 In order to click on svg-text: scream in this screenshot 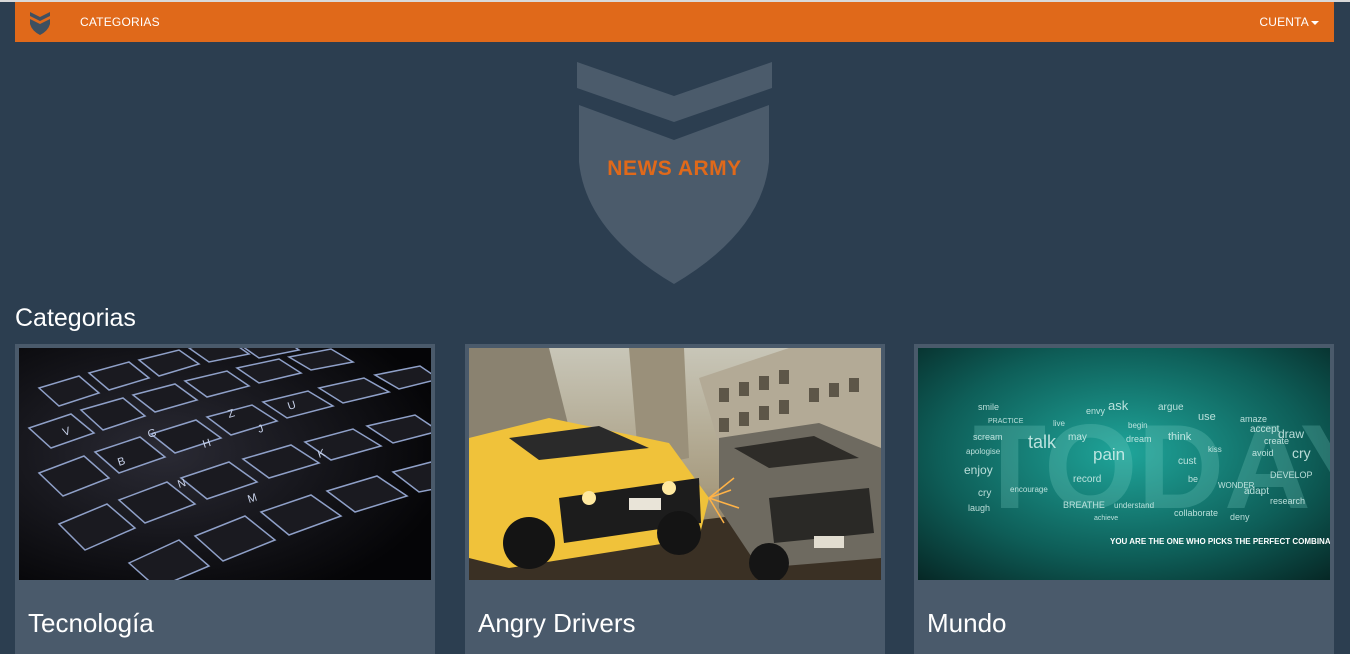, I will do `click(988, 437)`.